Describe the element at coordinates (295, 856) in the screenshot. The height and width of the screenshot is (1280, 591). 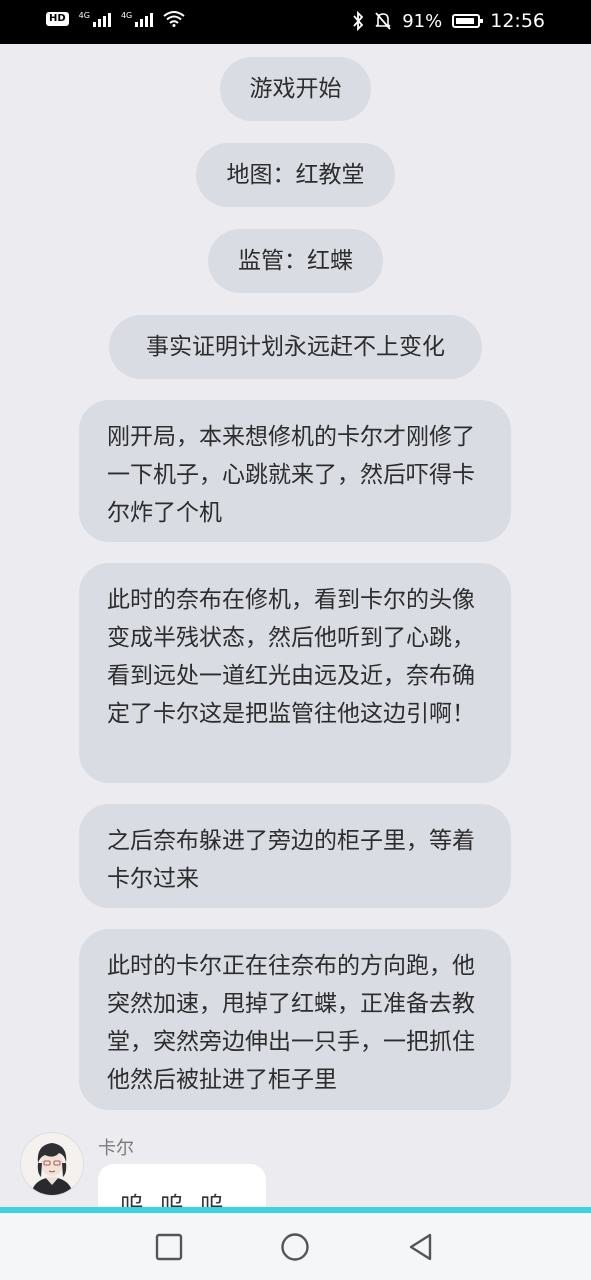
I see `message-bubble: 之后奈布躲进了旁边的柜子里，等着卡尔过来` at that location.